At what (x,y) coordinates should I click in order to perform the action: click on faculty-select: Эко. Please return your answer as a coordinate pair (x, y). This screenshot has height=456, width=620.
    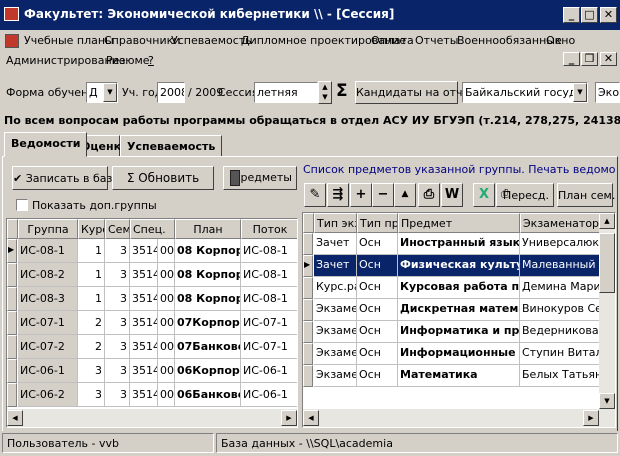
    Looking at the image, I should click on (607, 92).